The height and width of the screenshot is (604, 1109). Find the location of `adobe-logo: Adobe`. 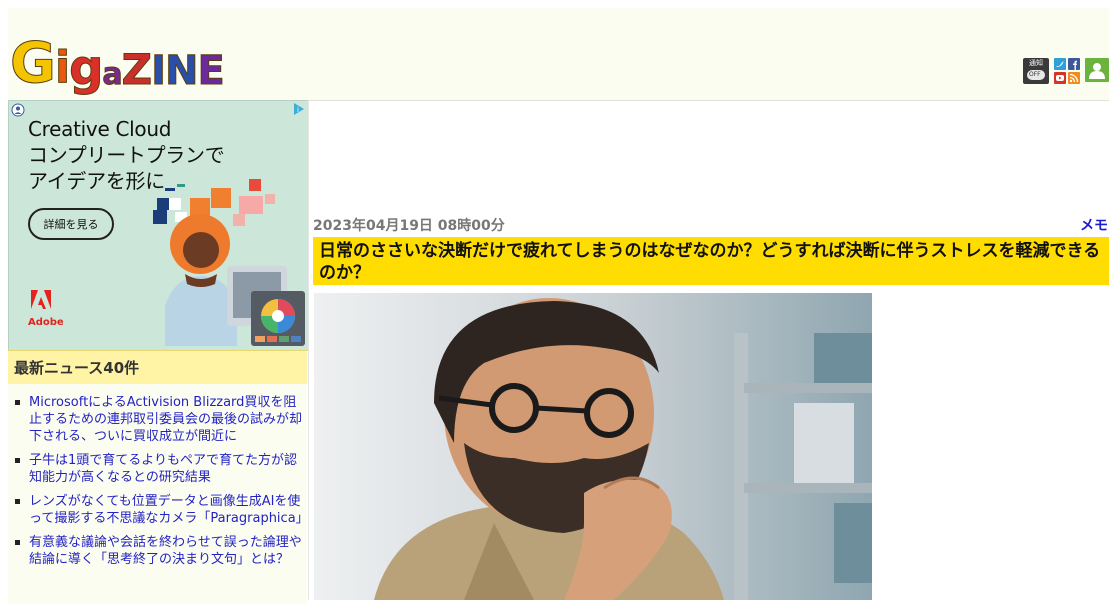

adobe-logo: Adobe is located at coordinates (46, 308).